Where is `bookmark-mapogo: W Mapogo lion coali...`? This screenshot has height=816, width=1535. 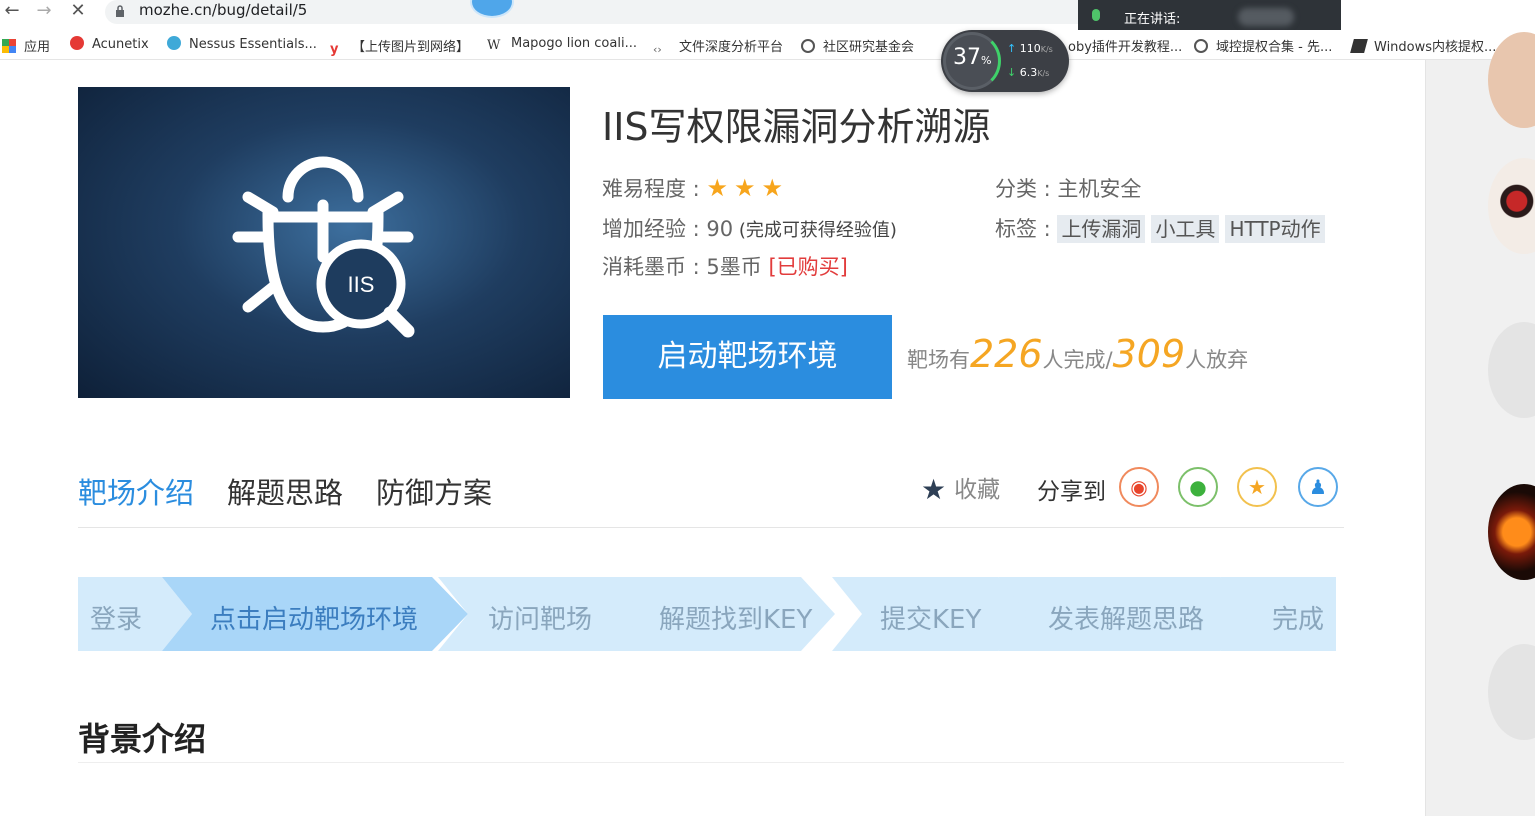
bookmark-mapogo: W Mapogo lion coali... is located at coordinates (562, 45).